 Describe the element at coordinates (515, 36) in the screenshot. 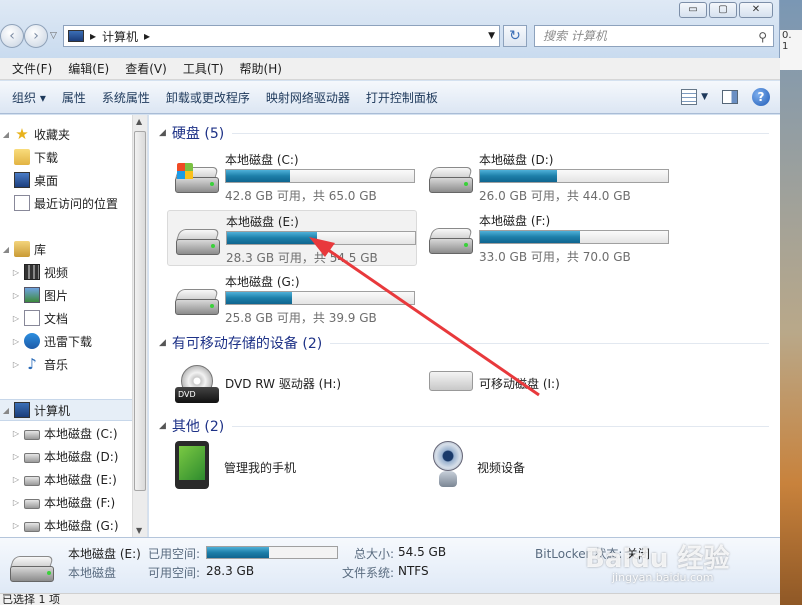

I see `refresh-button: ↻` at that location.